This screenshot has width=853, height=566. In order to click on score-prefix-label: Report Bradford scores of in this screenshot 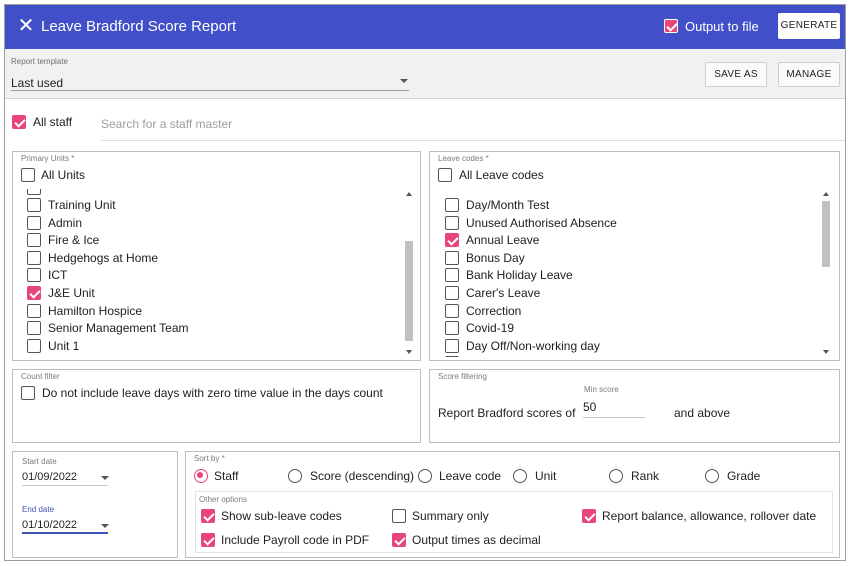, I will do `click(507, 413)`.